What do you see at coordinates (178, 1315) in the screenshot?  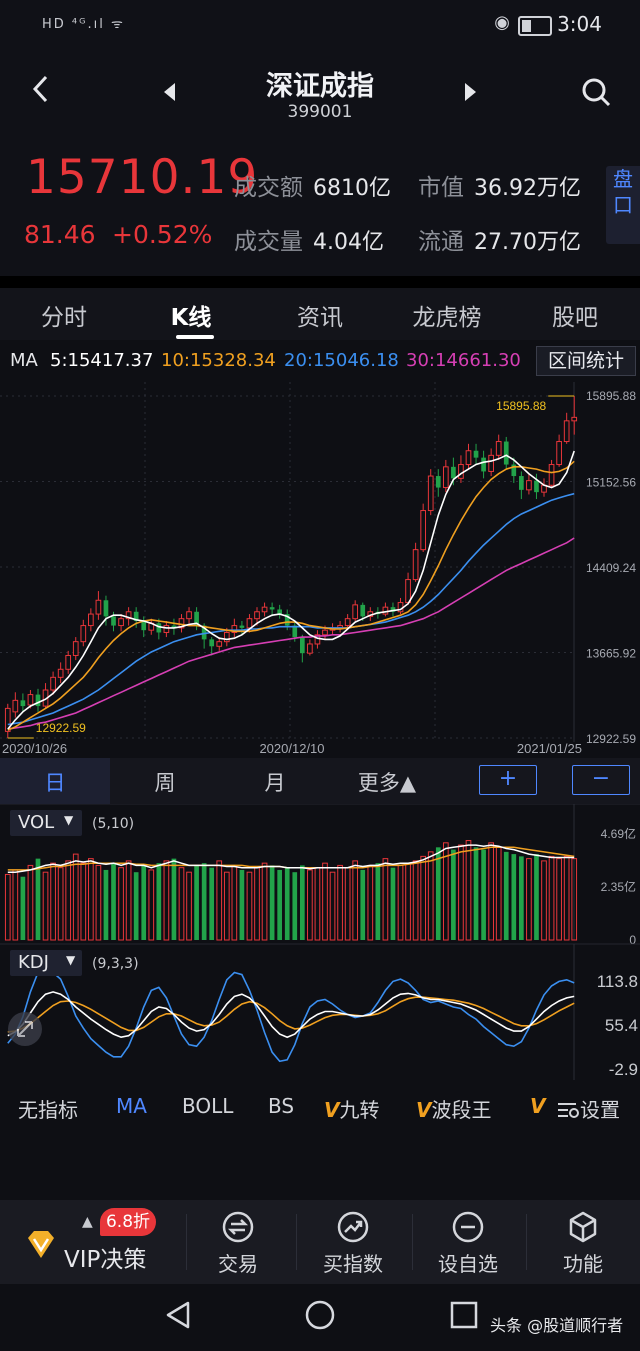 I see `nav-back-icon` at bounding box center [178, 1315].